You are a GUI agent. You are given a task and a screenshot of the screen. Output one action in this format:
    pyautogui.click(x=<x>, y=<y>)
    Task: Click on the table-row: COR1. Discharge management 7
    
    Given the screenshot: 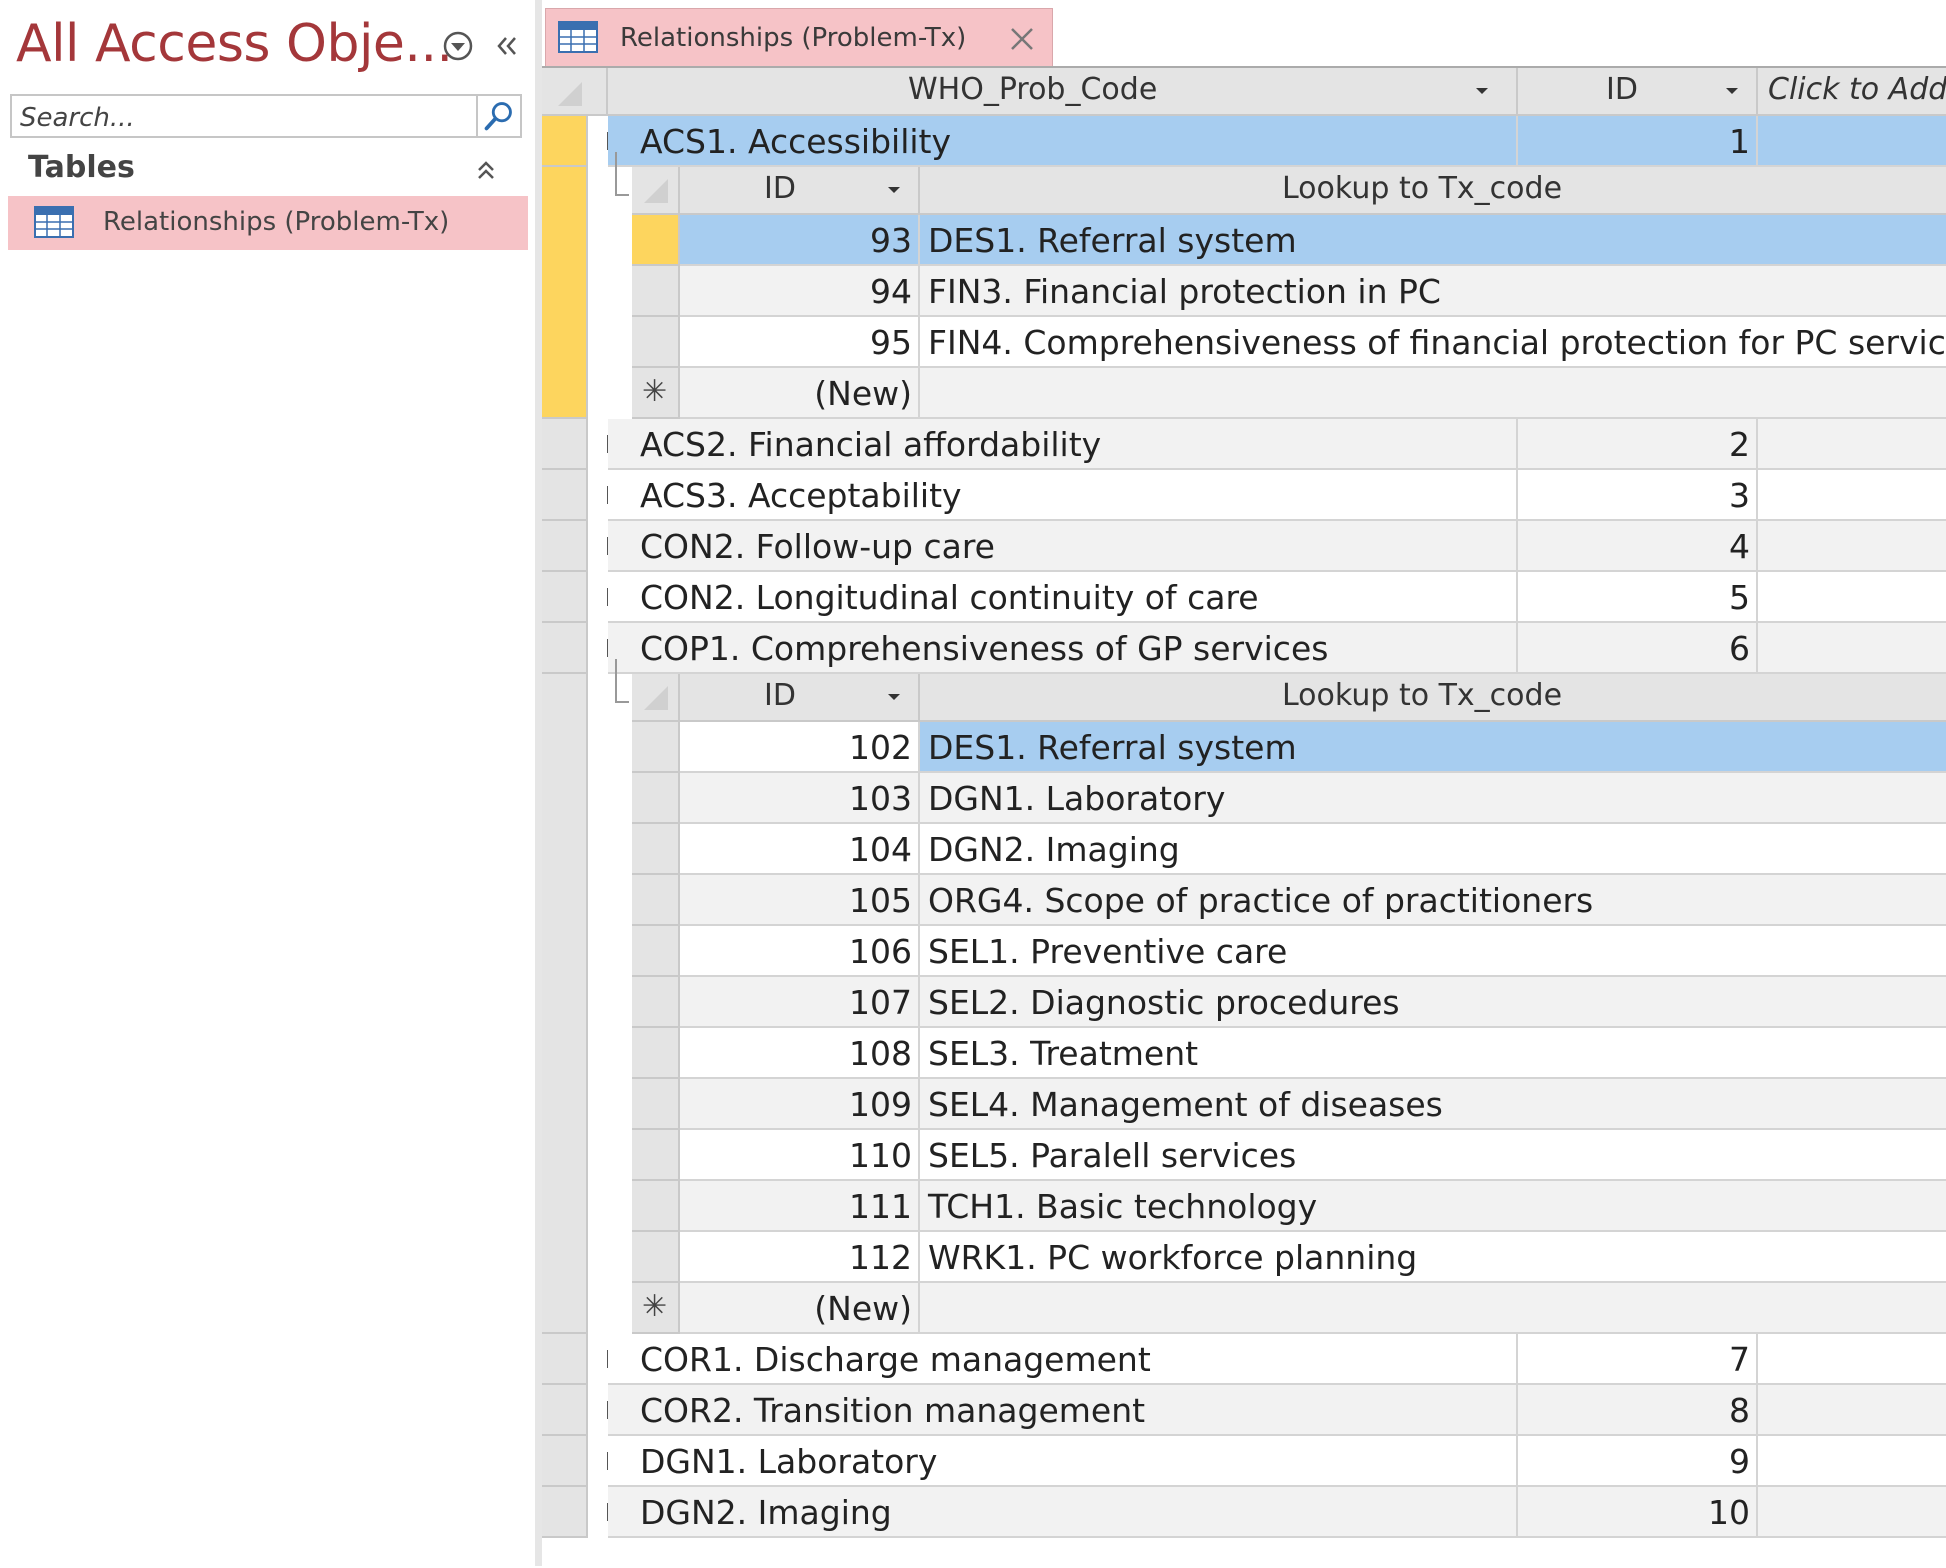 What is the action you would take?
    pyautogui.click(x=1244, y=1359)
    